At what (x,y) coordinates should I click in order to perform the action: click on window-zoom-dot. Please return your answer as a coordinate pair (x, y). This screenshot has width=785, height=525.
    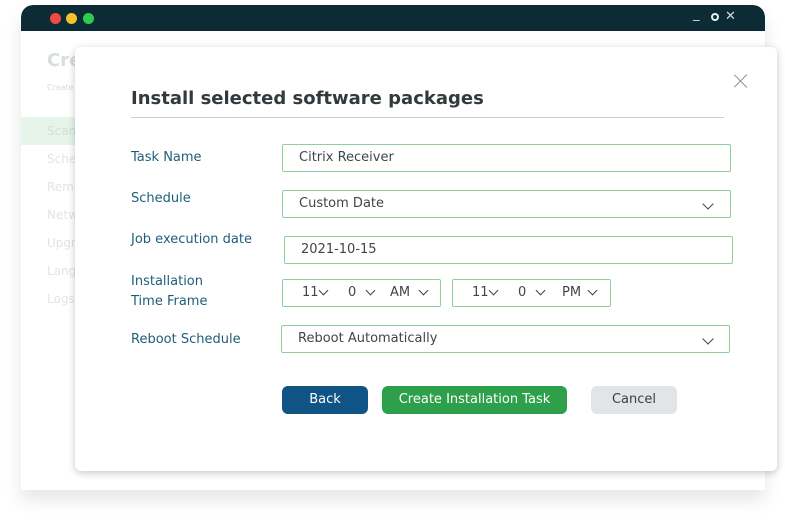
    Looking at the image, I should click on (88, 18).